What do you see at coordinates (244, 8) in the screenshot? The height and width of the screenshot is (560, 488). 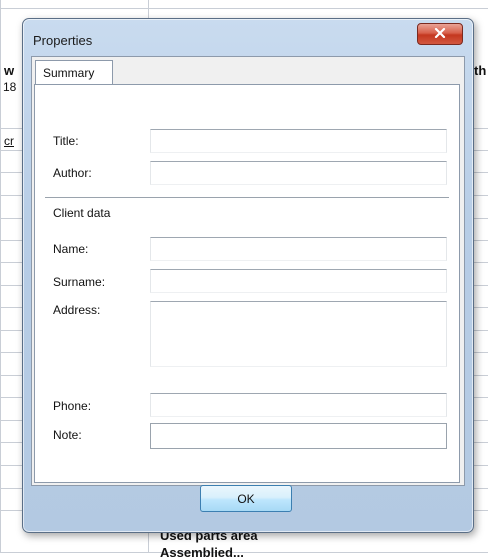 I see `bg-row-line` at bounding box center [244, 8].